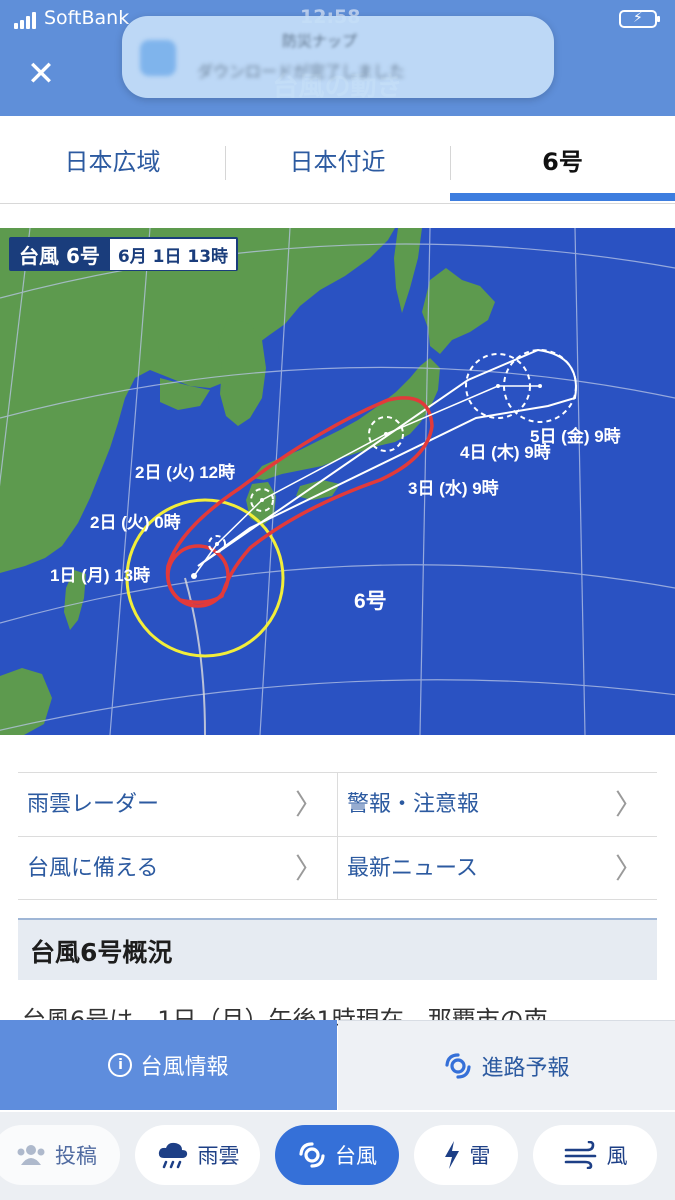  Describe the element at coordinates (112, 160) in the screenshot. I see `tab-japan-wide: 日本広域` at that location.